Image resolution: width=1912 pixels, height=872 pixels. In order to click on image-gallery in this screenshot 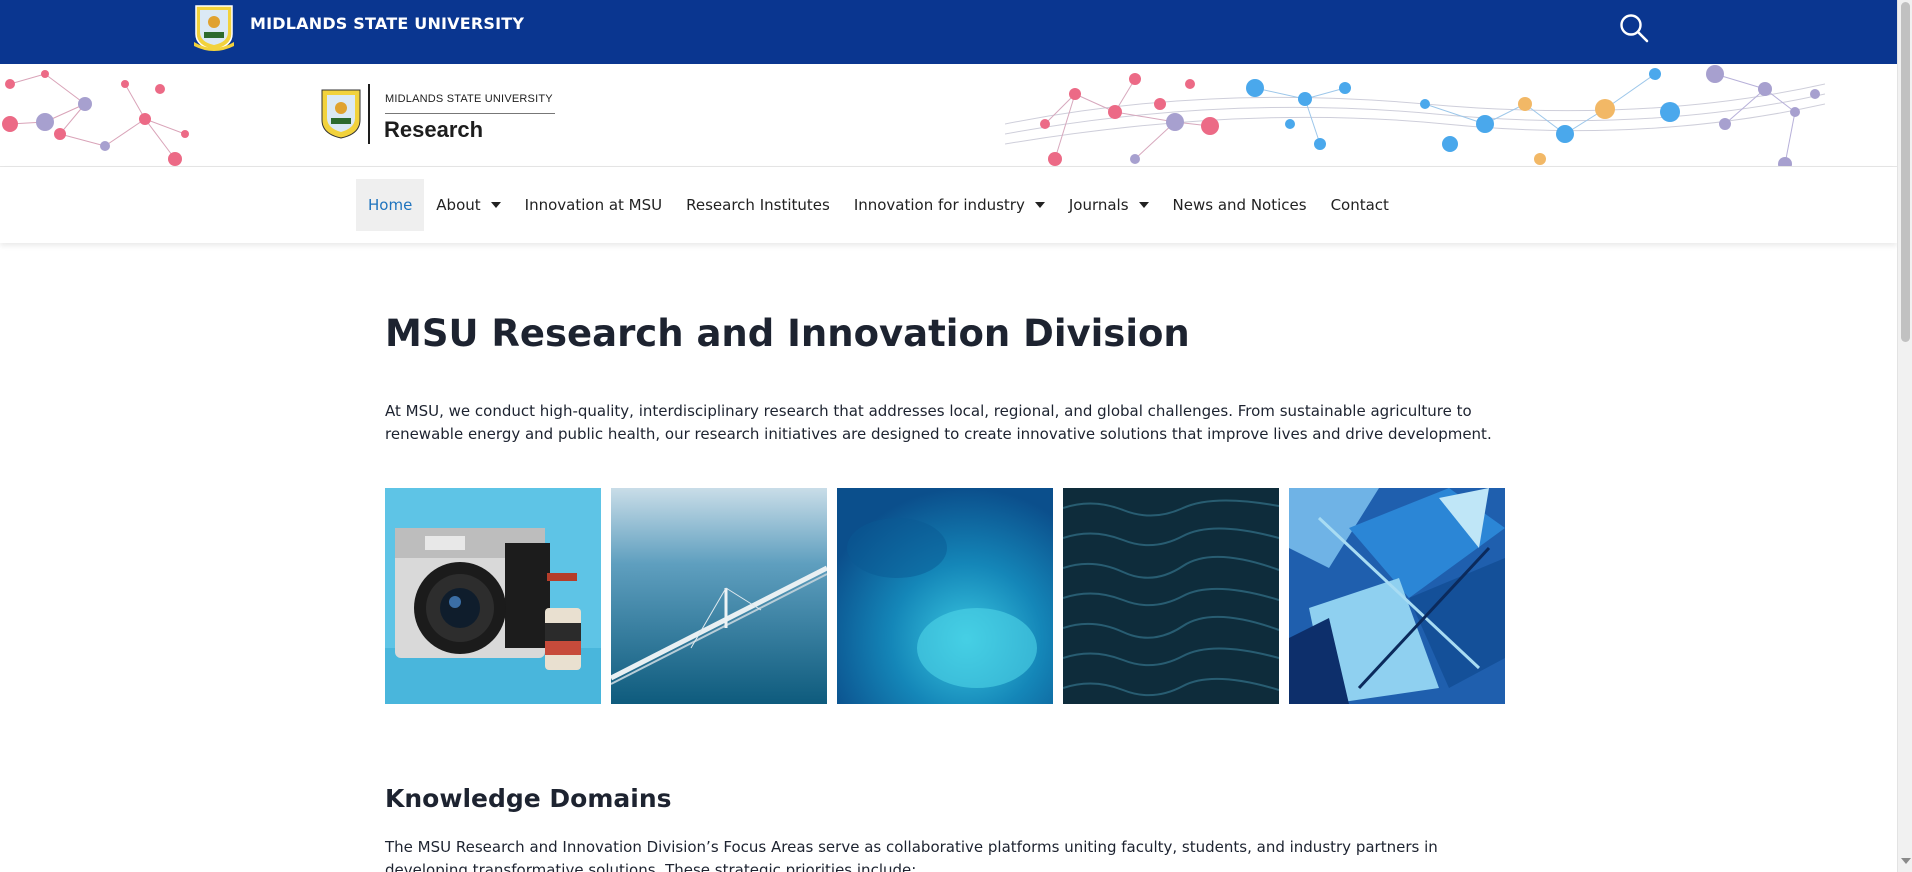, I will do `click(946, 596)`.